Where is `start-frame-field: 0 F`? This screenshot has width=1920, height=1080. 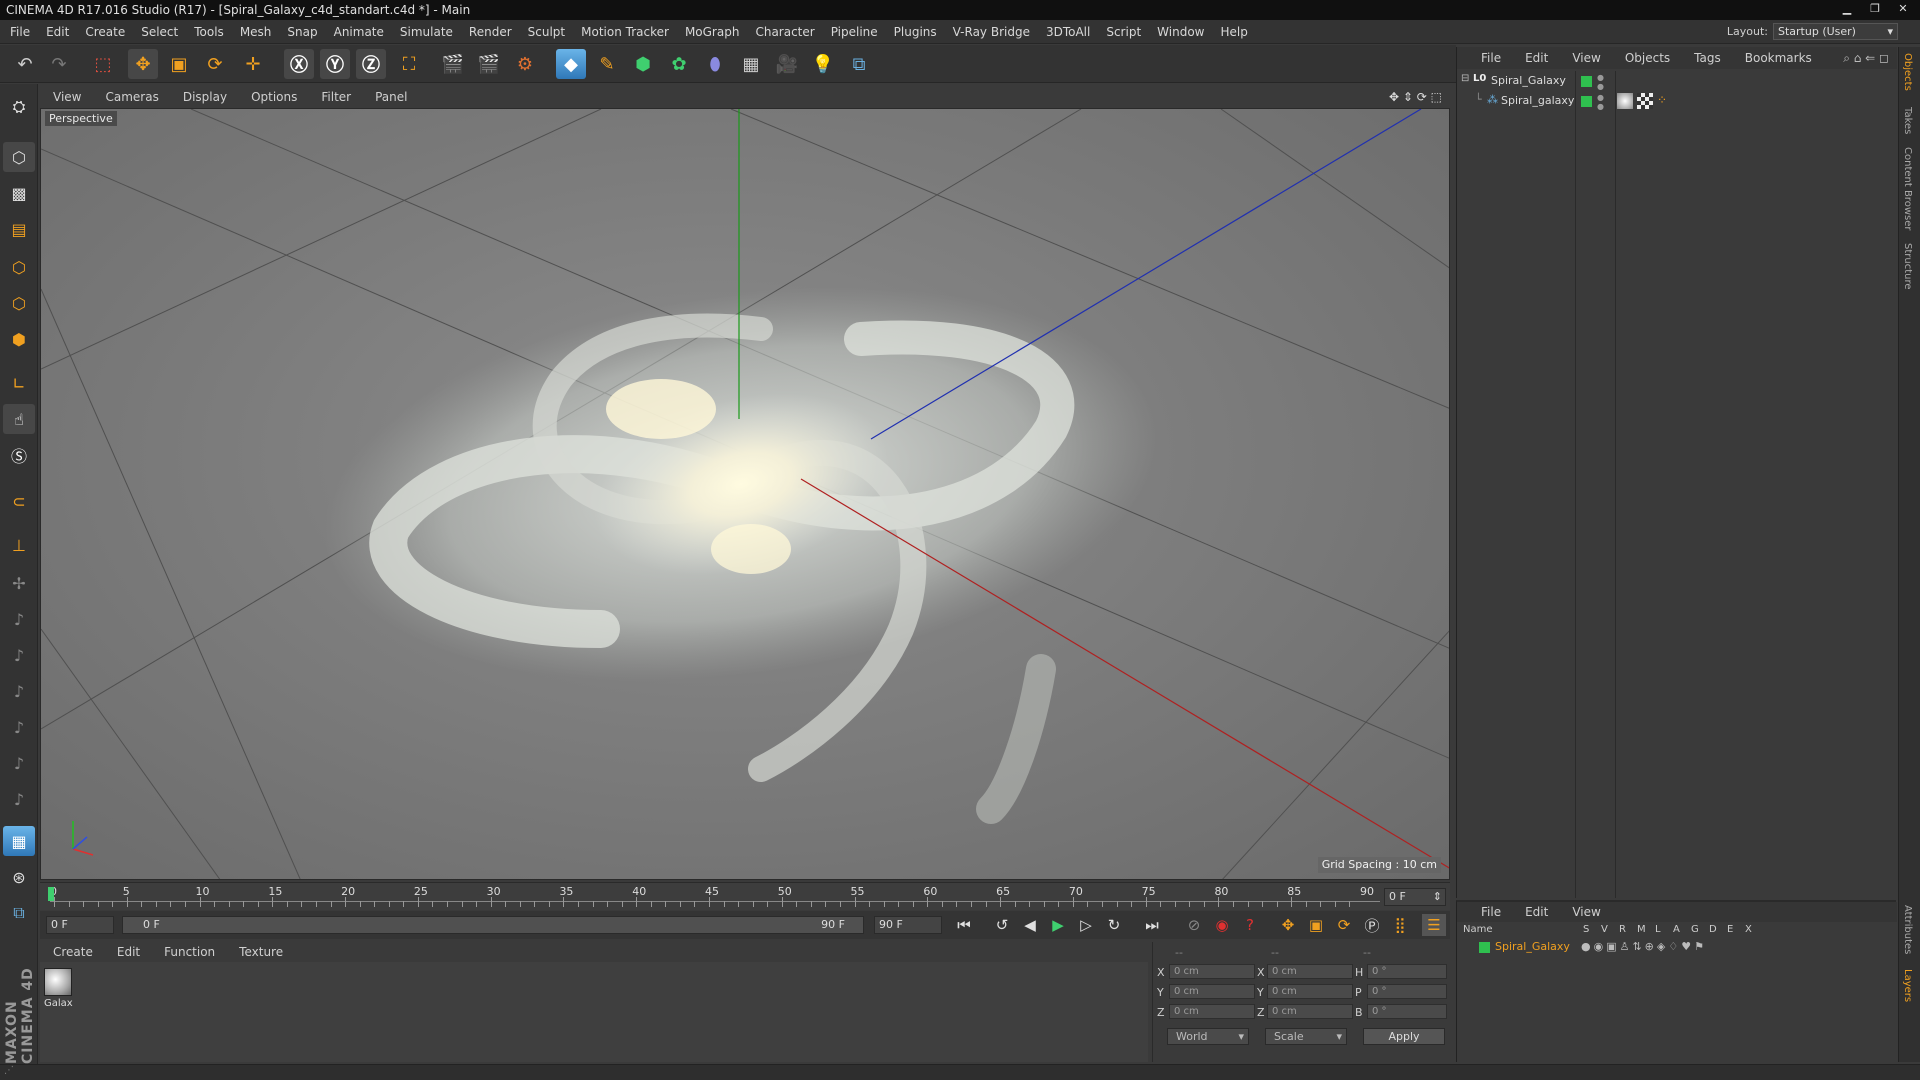 start-frame-field: 0 F is located at coordinates (80, 925).